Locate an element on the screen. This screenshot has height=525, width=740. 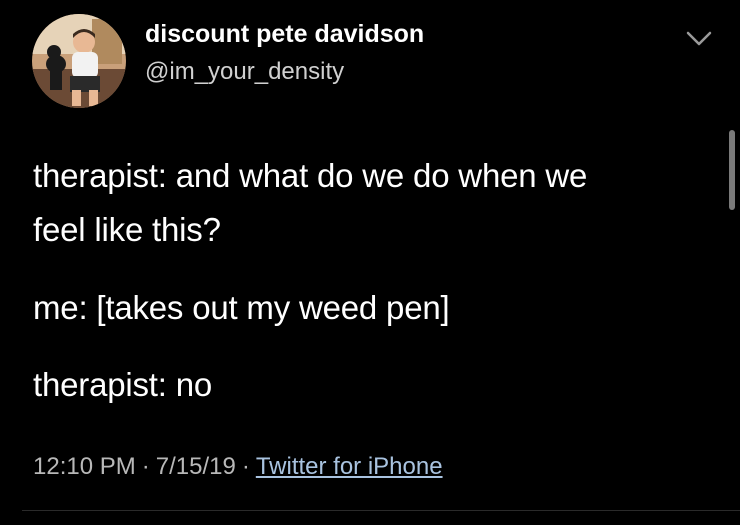
tweet-text-line: therapist: no is located at coordinates (123, 384).